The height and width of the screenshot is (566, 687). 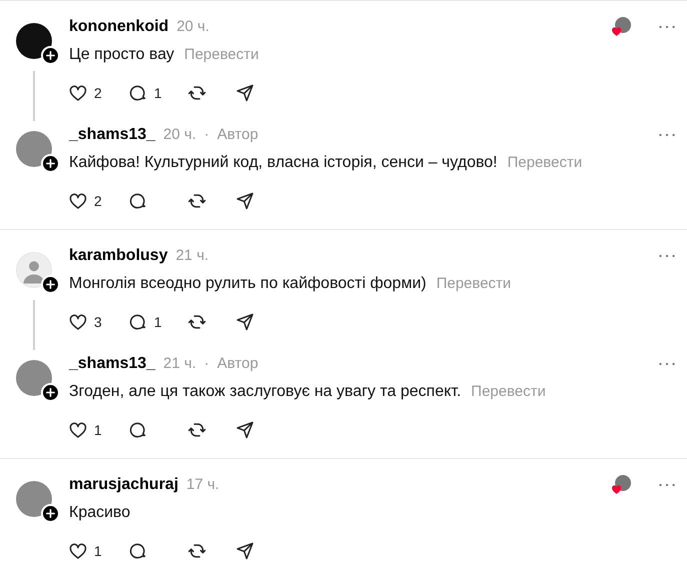 I want to click on timestamp: 17 ч., so click(x=203, y=484).